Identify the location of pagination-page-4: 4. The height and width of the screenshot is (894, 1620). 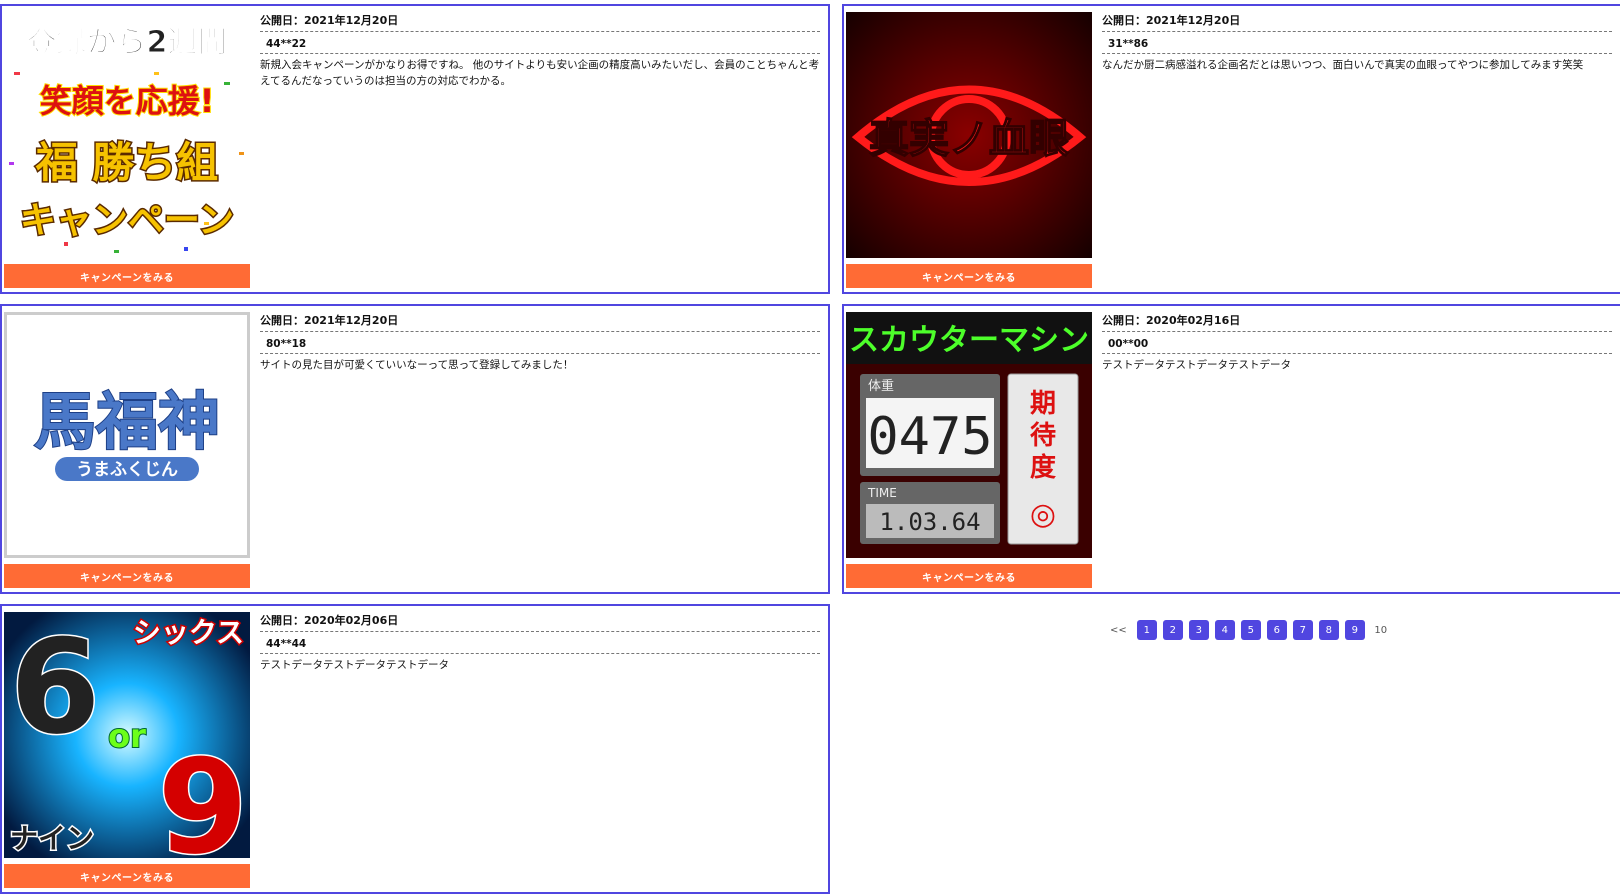
(1224, 630).